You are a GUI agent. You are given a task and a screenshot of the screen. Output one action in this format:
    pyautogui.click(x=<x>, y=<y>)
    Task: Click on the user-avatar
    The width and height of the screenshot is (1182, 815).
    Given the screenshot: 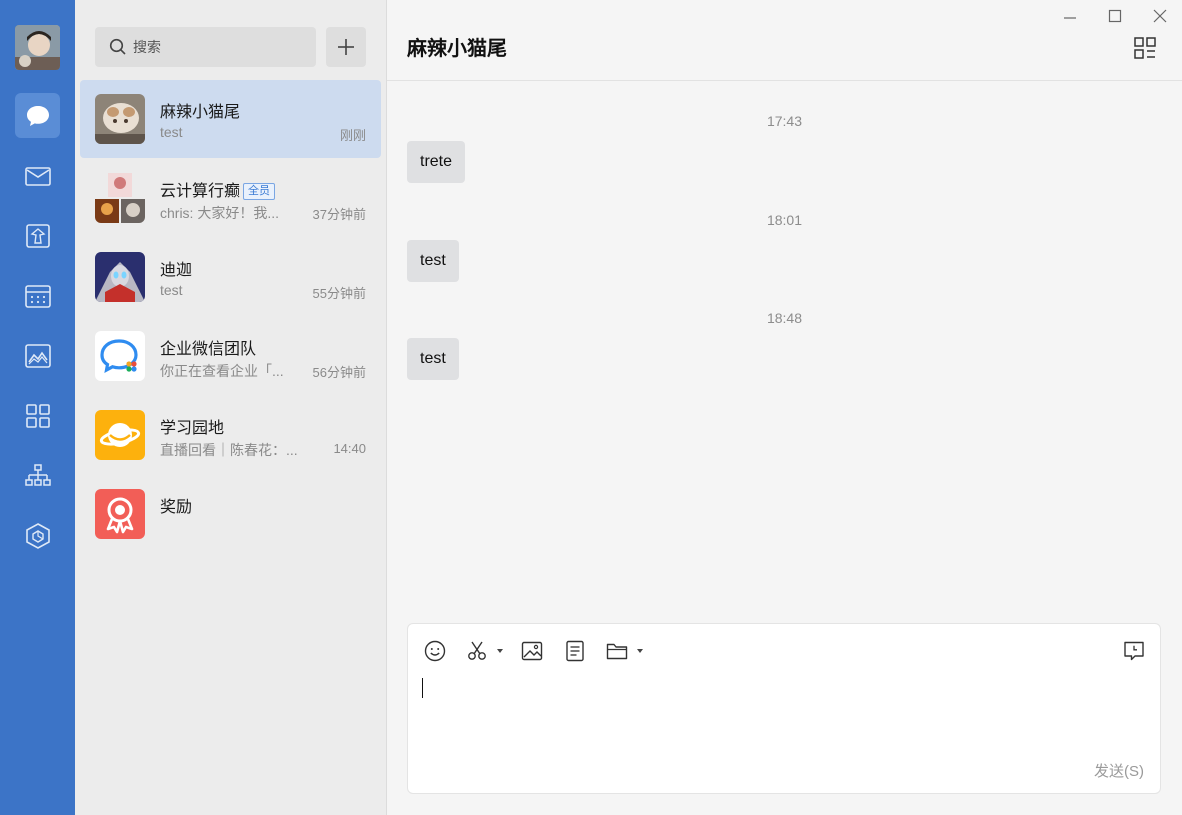 What is the action you would take?
    pyautogui.click(x=37, y=47)
    